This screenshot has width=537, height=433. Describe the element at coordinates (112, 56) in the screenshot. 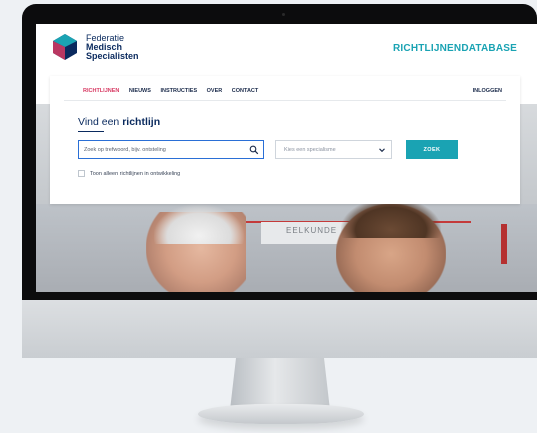

I see `logo-line-3: Specialisten` at that location.